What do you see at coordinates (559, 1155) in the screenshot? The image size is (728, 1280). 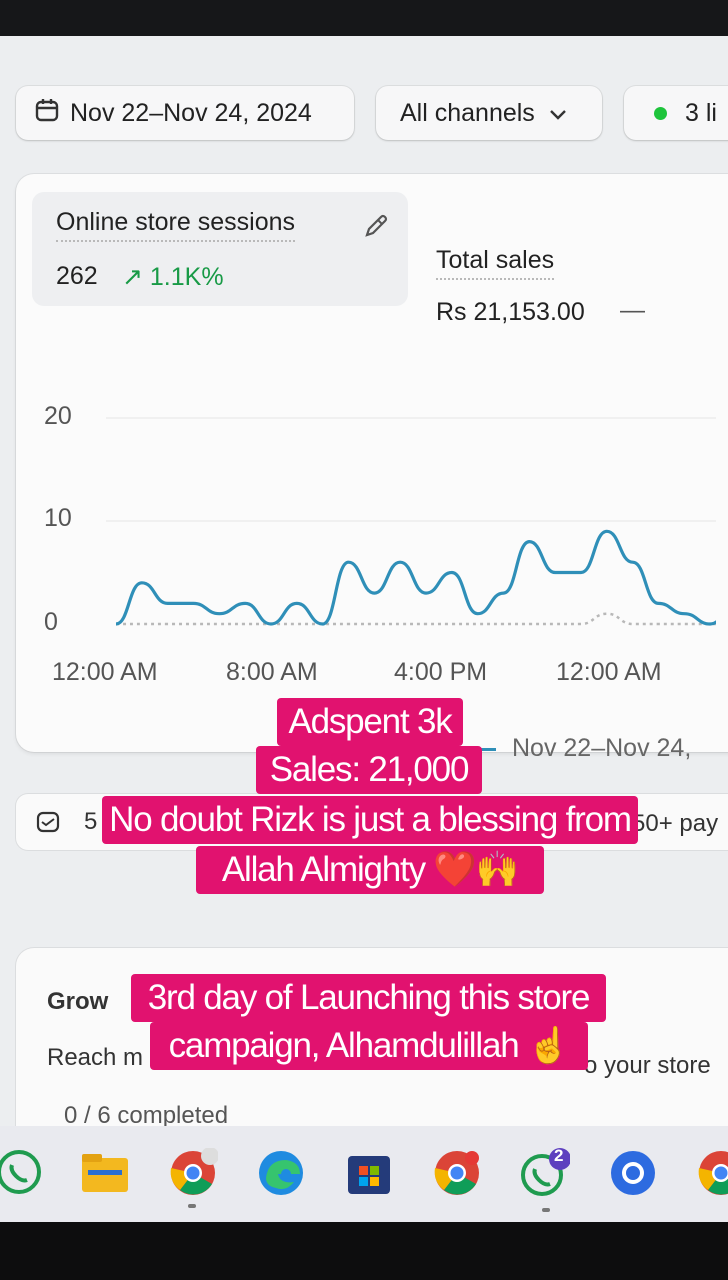 I see `notification-badge: 2` at bounding box center [559, 1155].